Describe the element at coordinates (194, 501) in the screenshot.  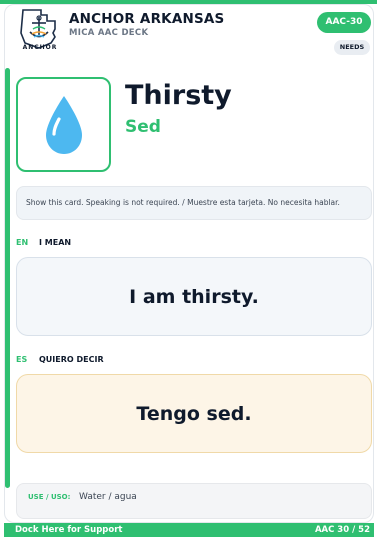
I see `use-box: USE / USO: Water / agua` at that location.